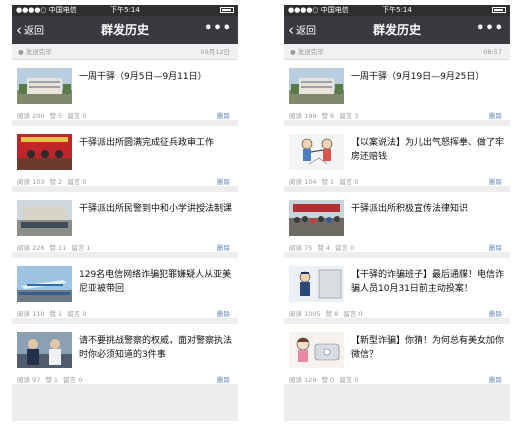 Image resolution: width=516 pixels, height=427 pixels. I want to click on read-count: 阅读 104, so click(303, 182).